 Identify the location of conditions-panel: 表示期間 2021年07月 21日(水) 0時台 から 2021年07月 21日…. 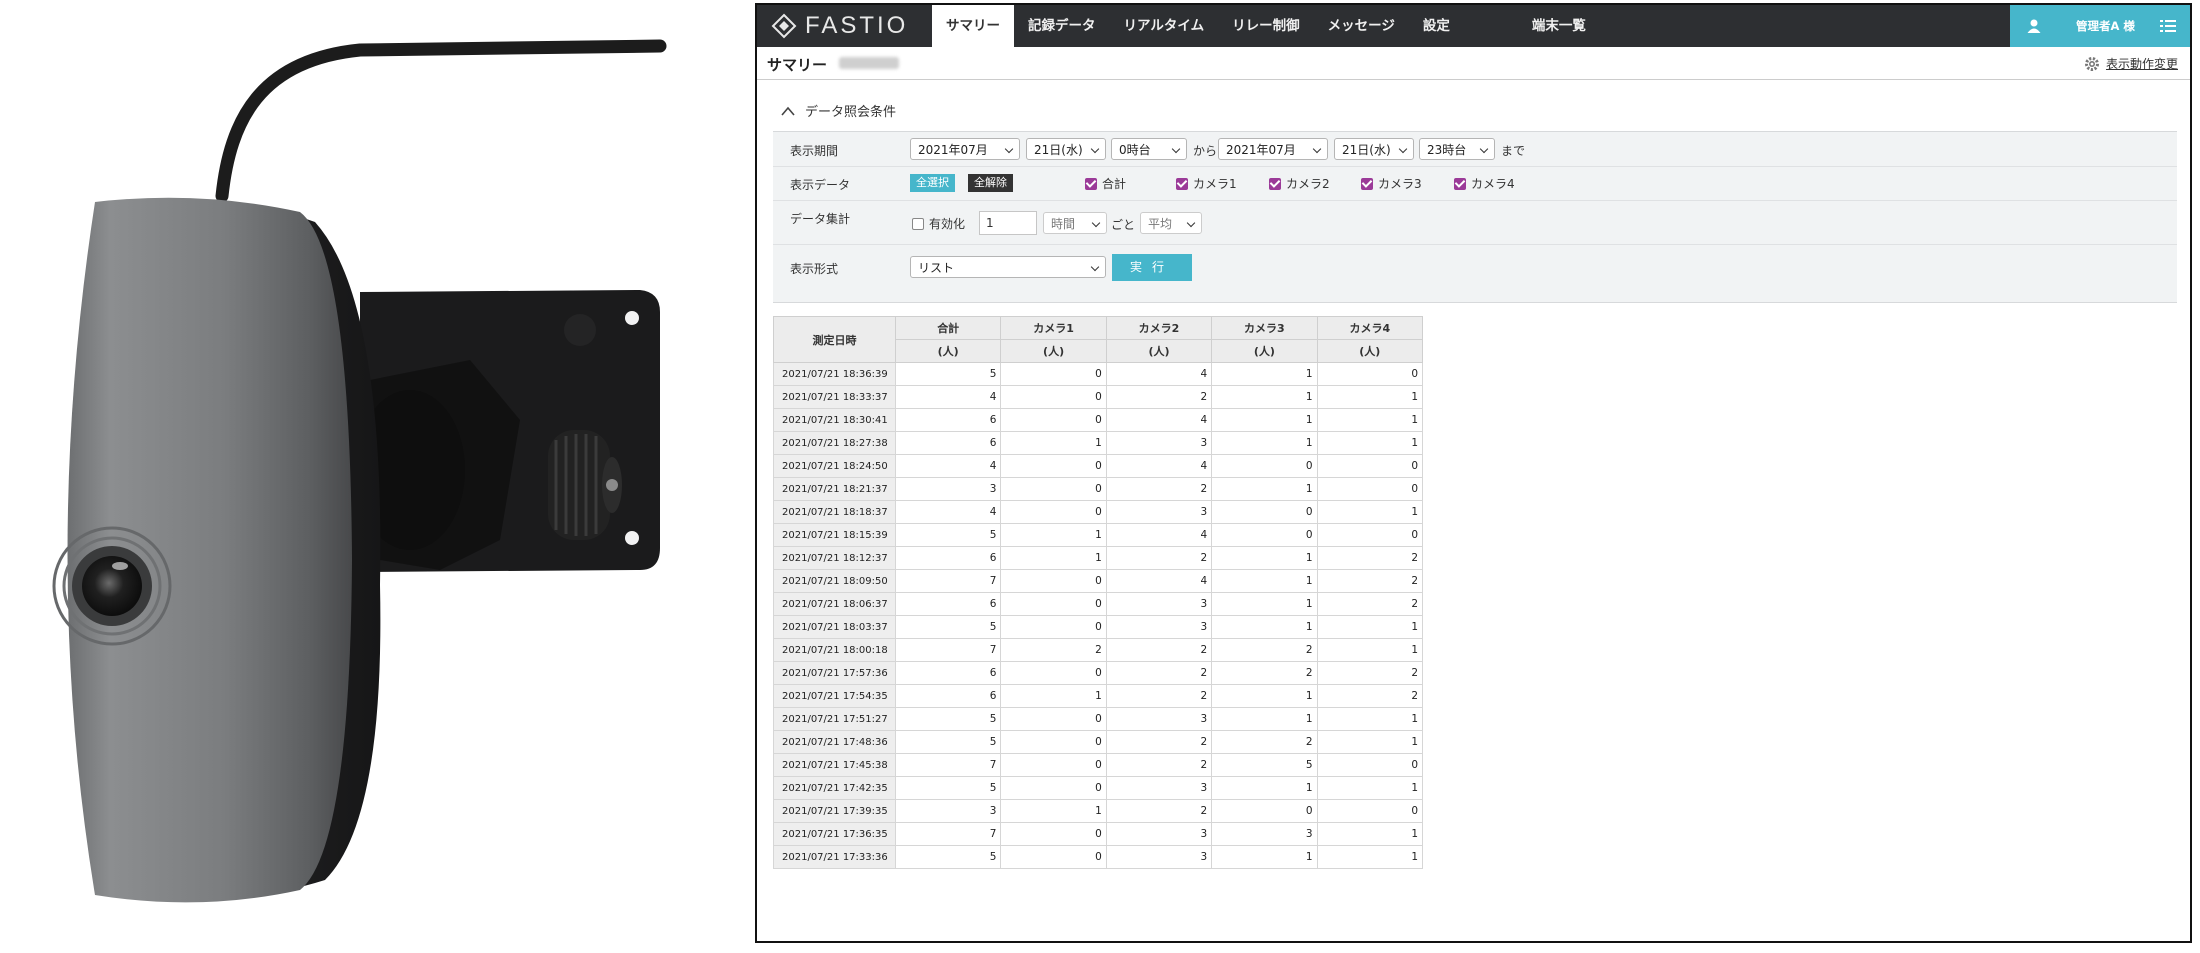
(1475, 217).